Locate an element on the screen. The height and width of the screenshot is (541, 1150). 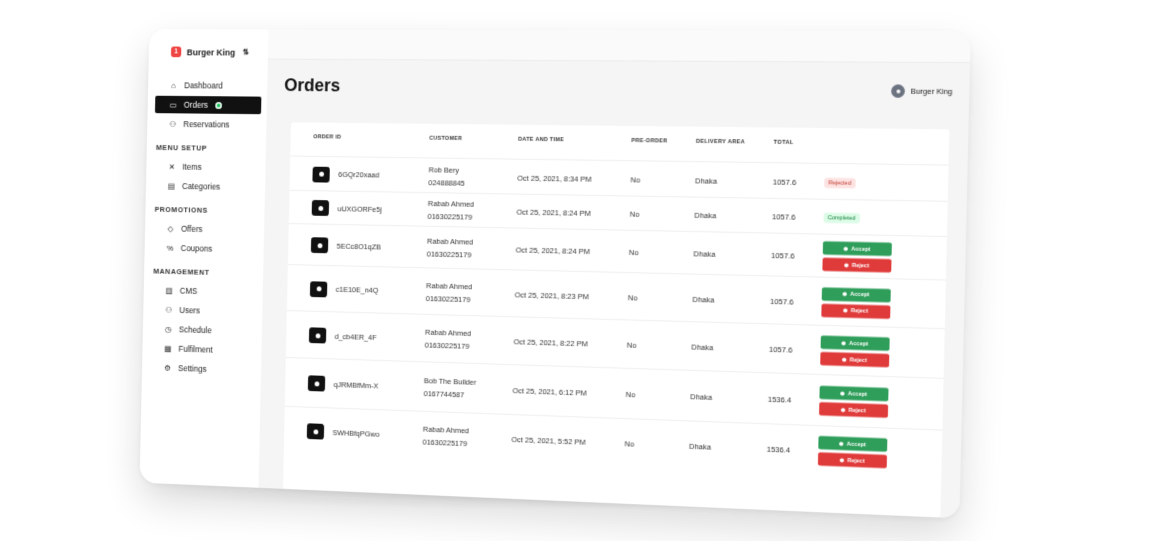
sidebar-item-coupons: % Coupons is located at coordinates (208, 249).